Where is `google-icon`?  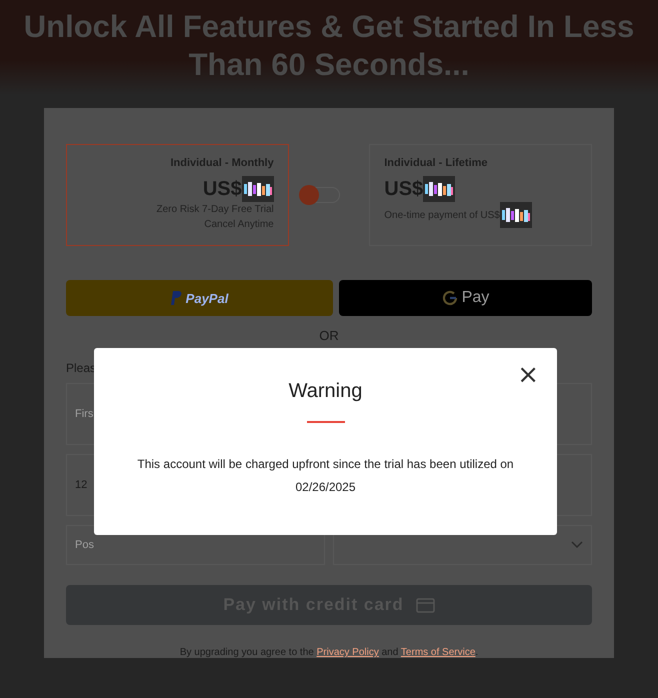
google-icon is located at coordinates (450, 298).